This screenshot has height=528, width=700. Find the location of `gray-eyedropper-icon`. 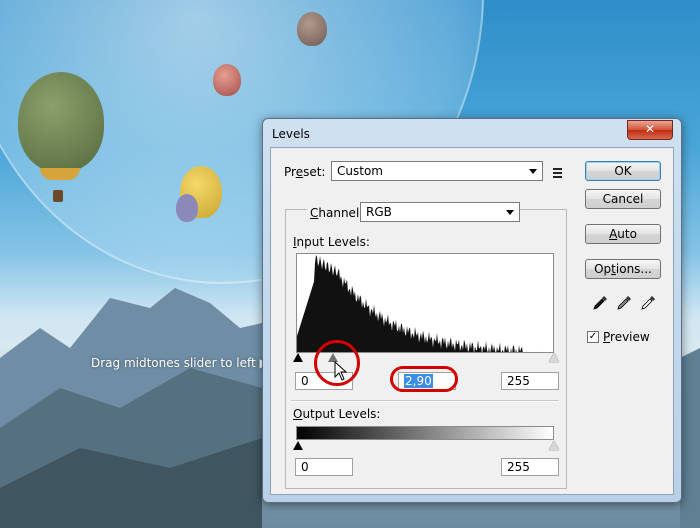

gray-eyedropper-icon is located at coordinates (624, 303).